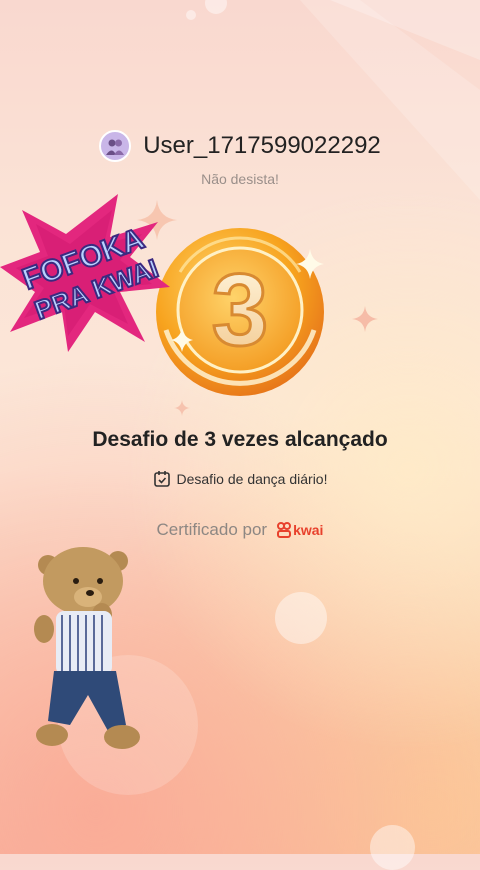 This screenshot has height=870, width=480. I want to click on username: User_1717599022292, so click(262, 145).